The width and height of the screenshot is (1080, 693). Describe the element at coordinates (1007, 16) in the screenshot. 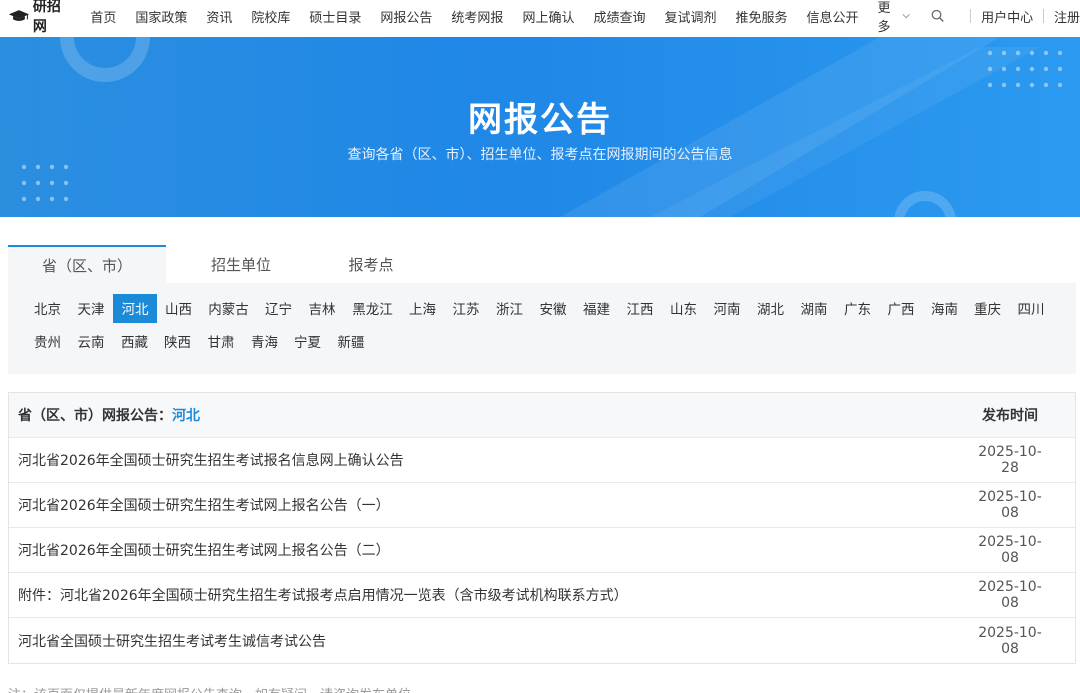

I see `user-center-link: 用户中心` at that location.